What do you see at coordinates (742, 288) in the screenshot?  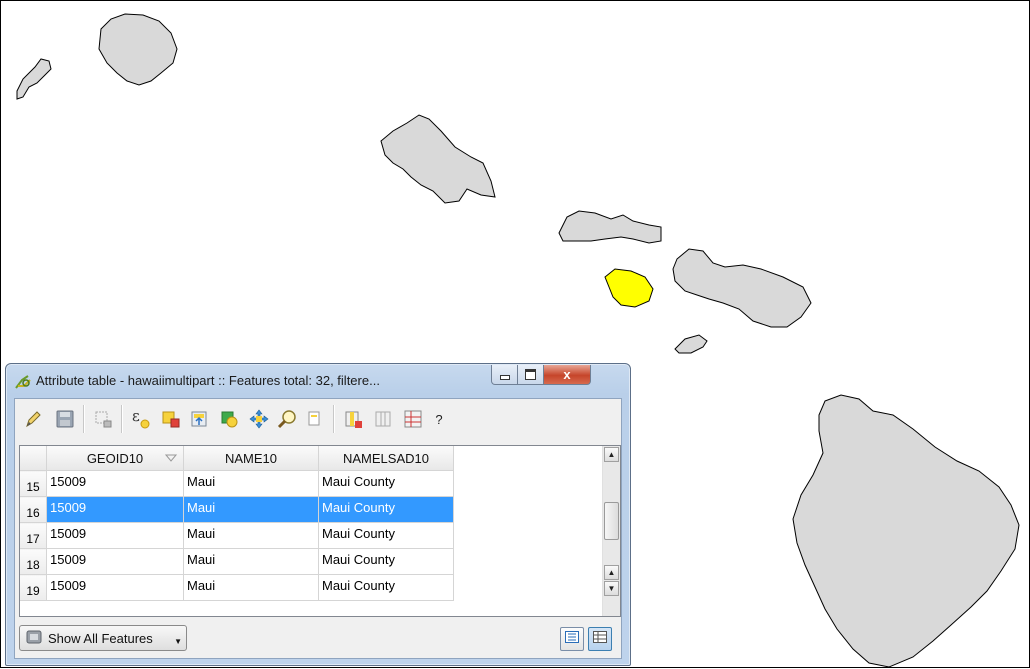 I see `maui-icon` at bounding box center [742, 288].